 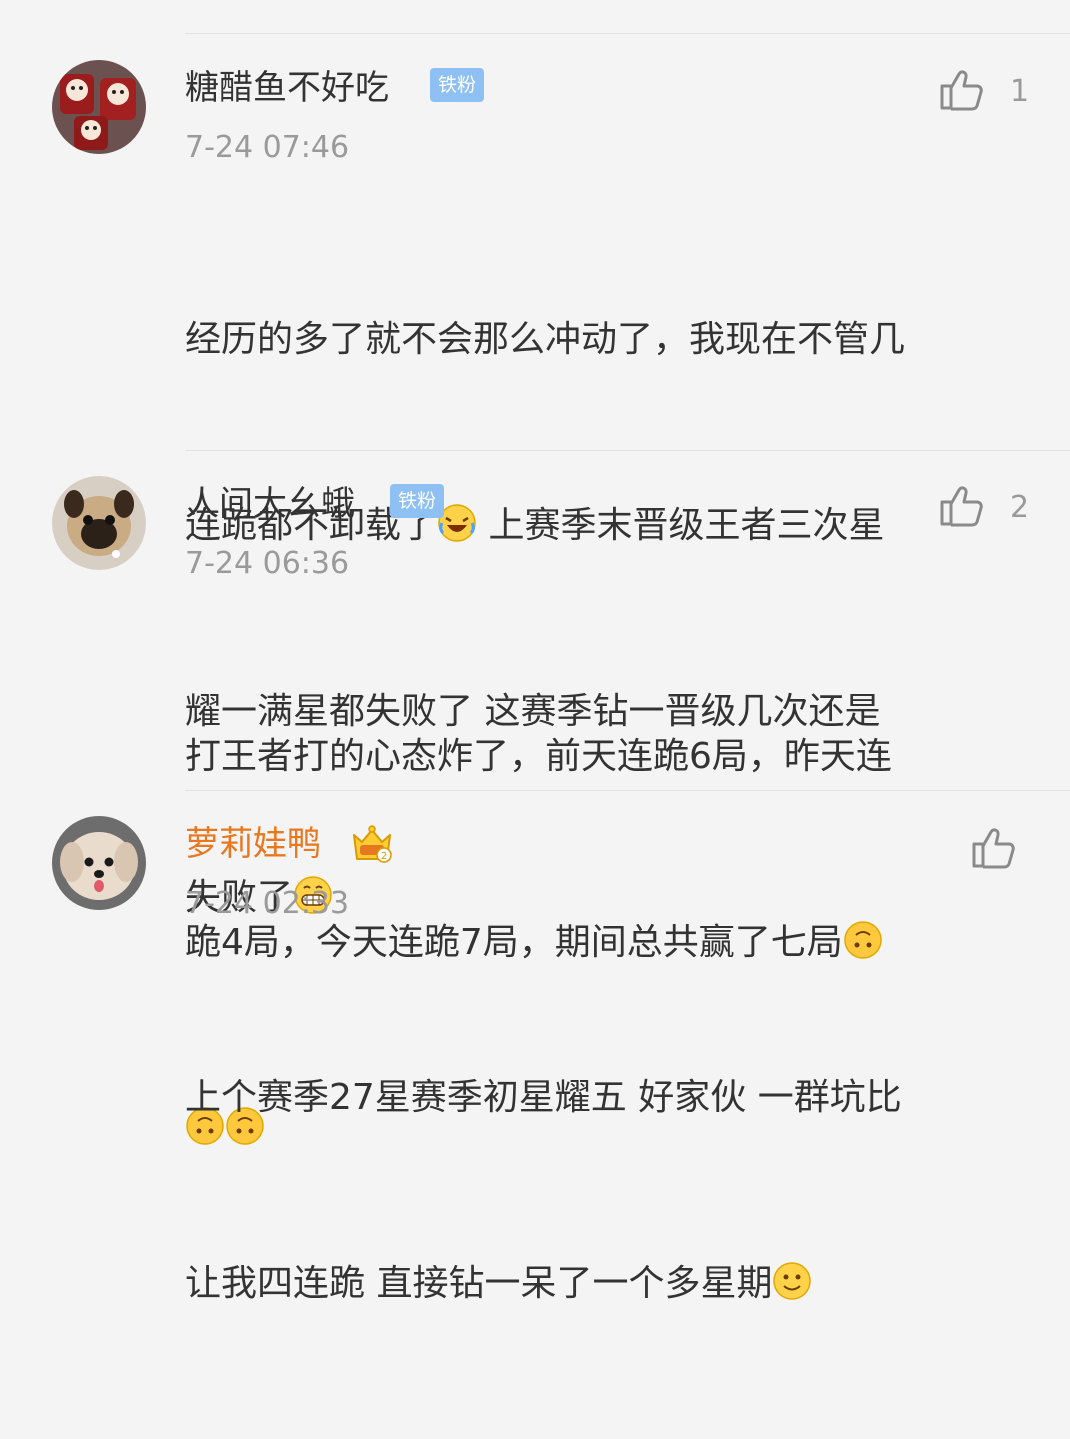 I want to click on timestamp: 7-24 06:36, so click(x=267, y=563).